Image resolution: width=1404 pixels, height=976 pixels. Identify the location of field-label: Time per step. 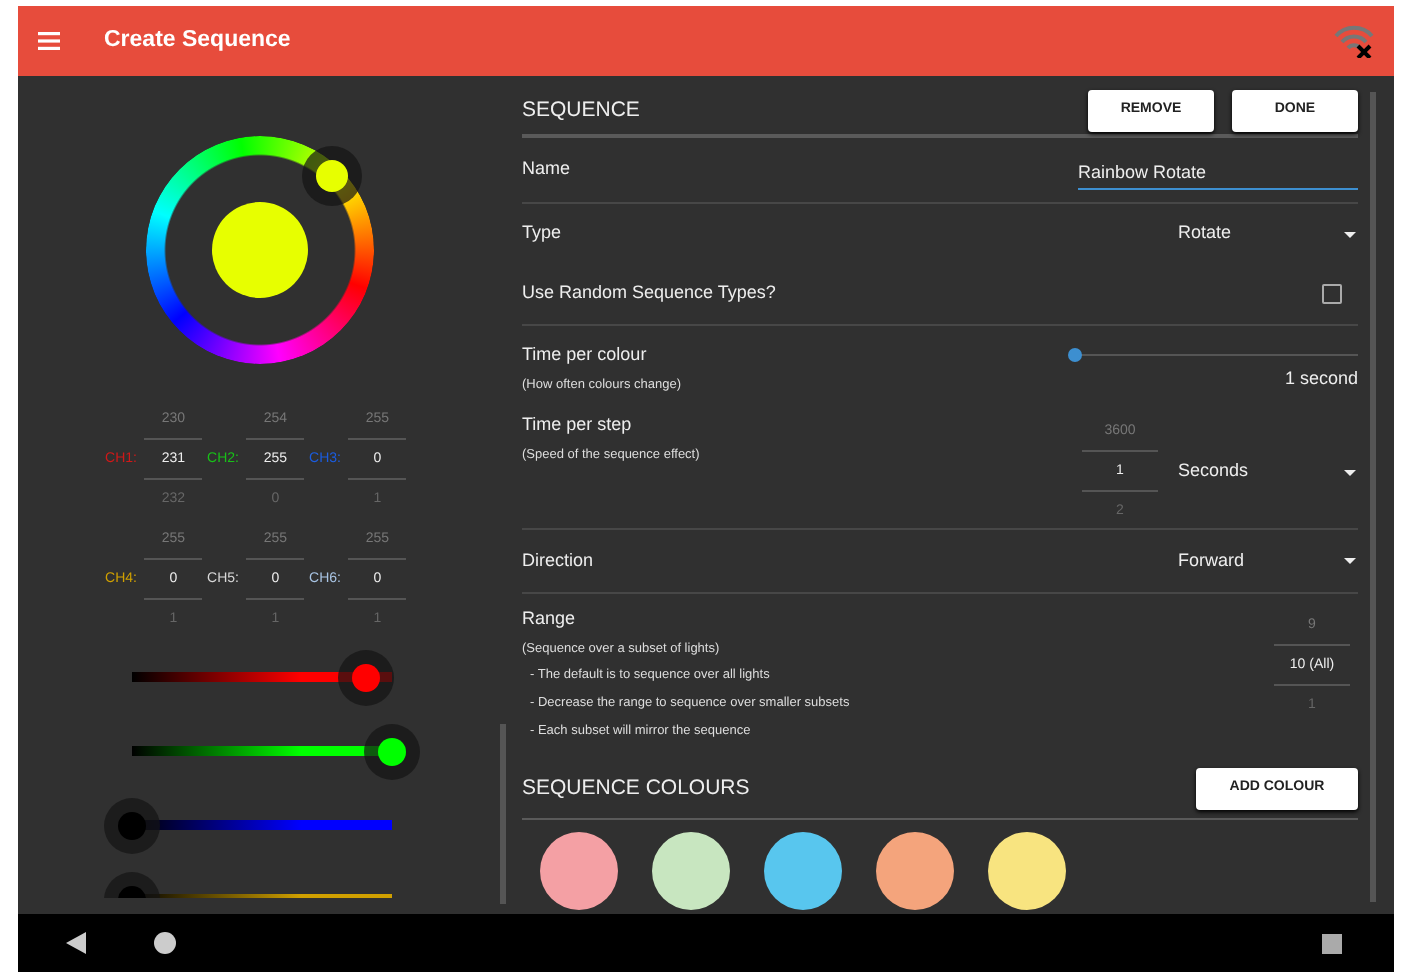
(578, 425).